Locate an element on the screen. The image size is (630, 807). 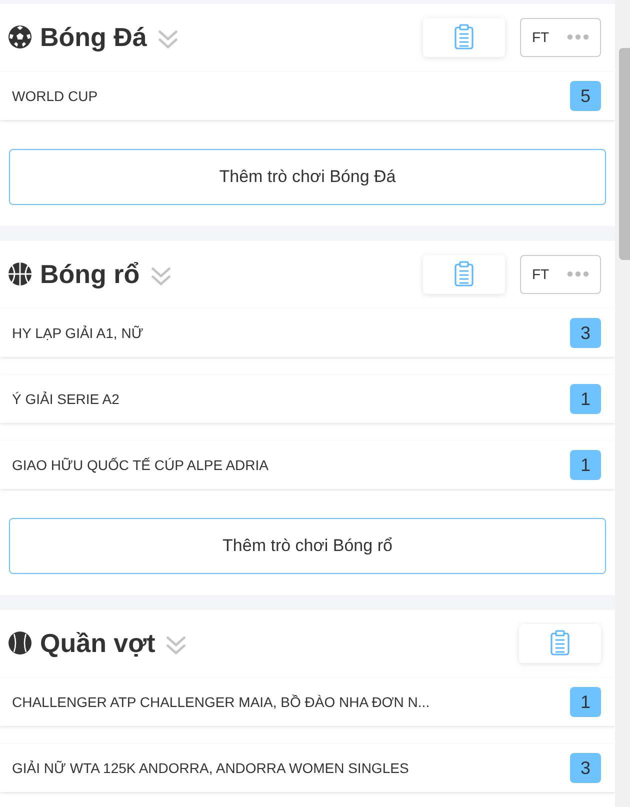
league-name: GIAO HỮU QUỐC TẾ CÚP ALPE ADRIA is located at coordinates (141, 465).